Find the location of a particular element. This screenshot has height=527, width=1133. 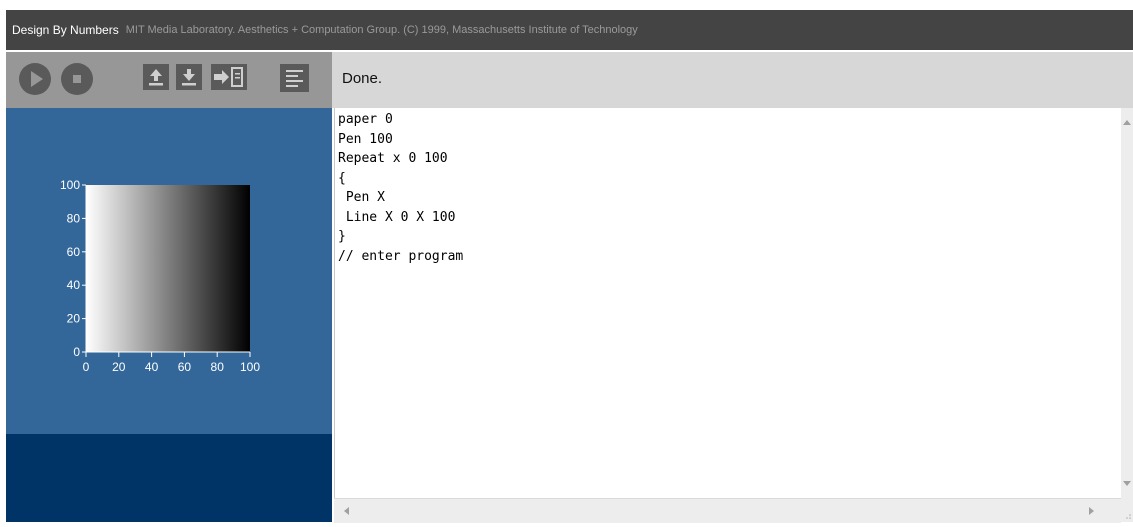

upload-icon is located at coordinates (156, 77).